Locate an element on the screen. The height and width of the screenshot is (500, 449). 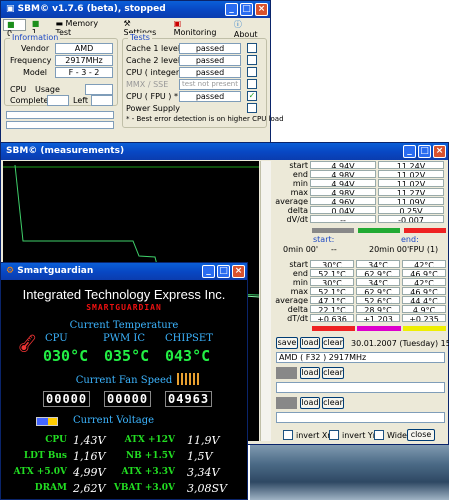
tab-cpu0: ■ 0 is located at coordinates (14, 28).